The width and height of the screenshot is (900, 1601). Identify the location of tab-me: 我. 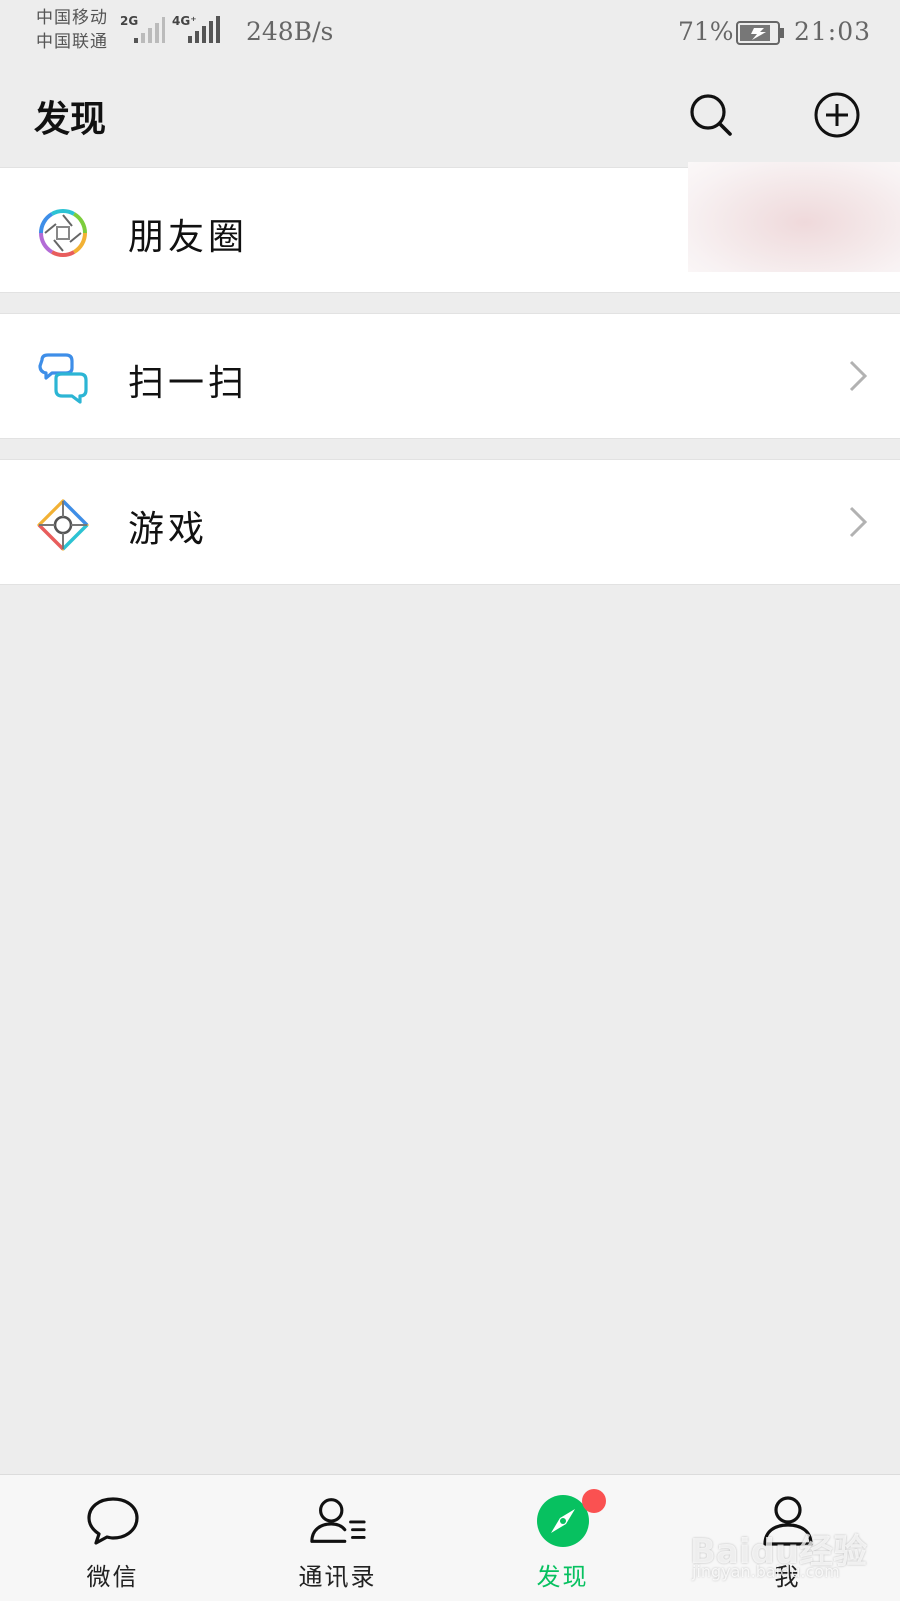
(787, 1538).